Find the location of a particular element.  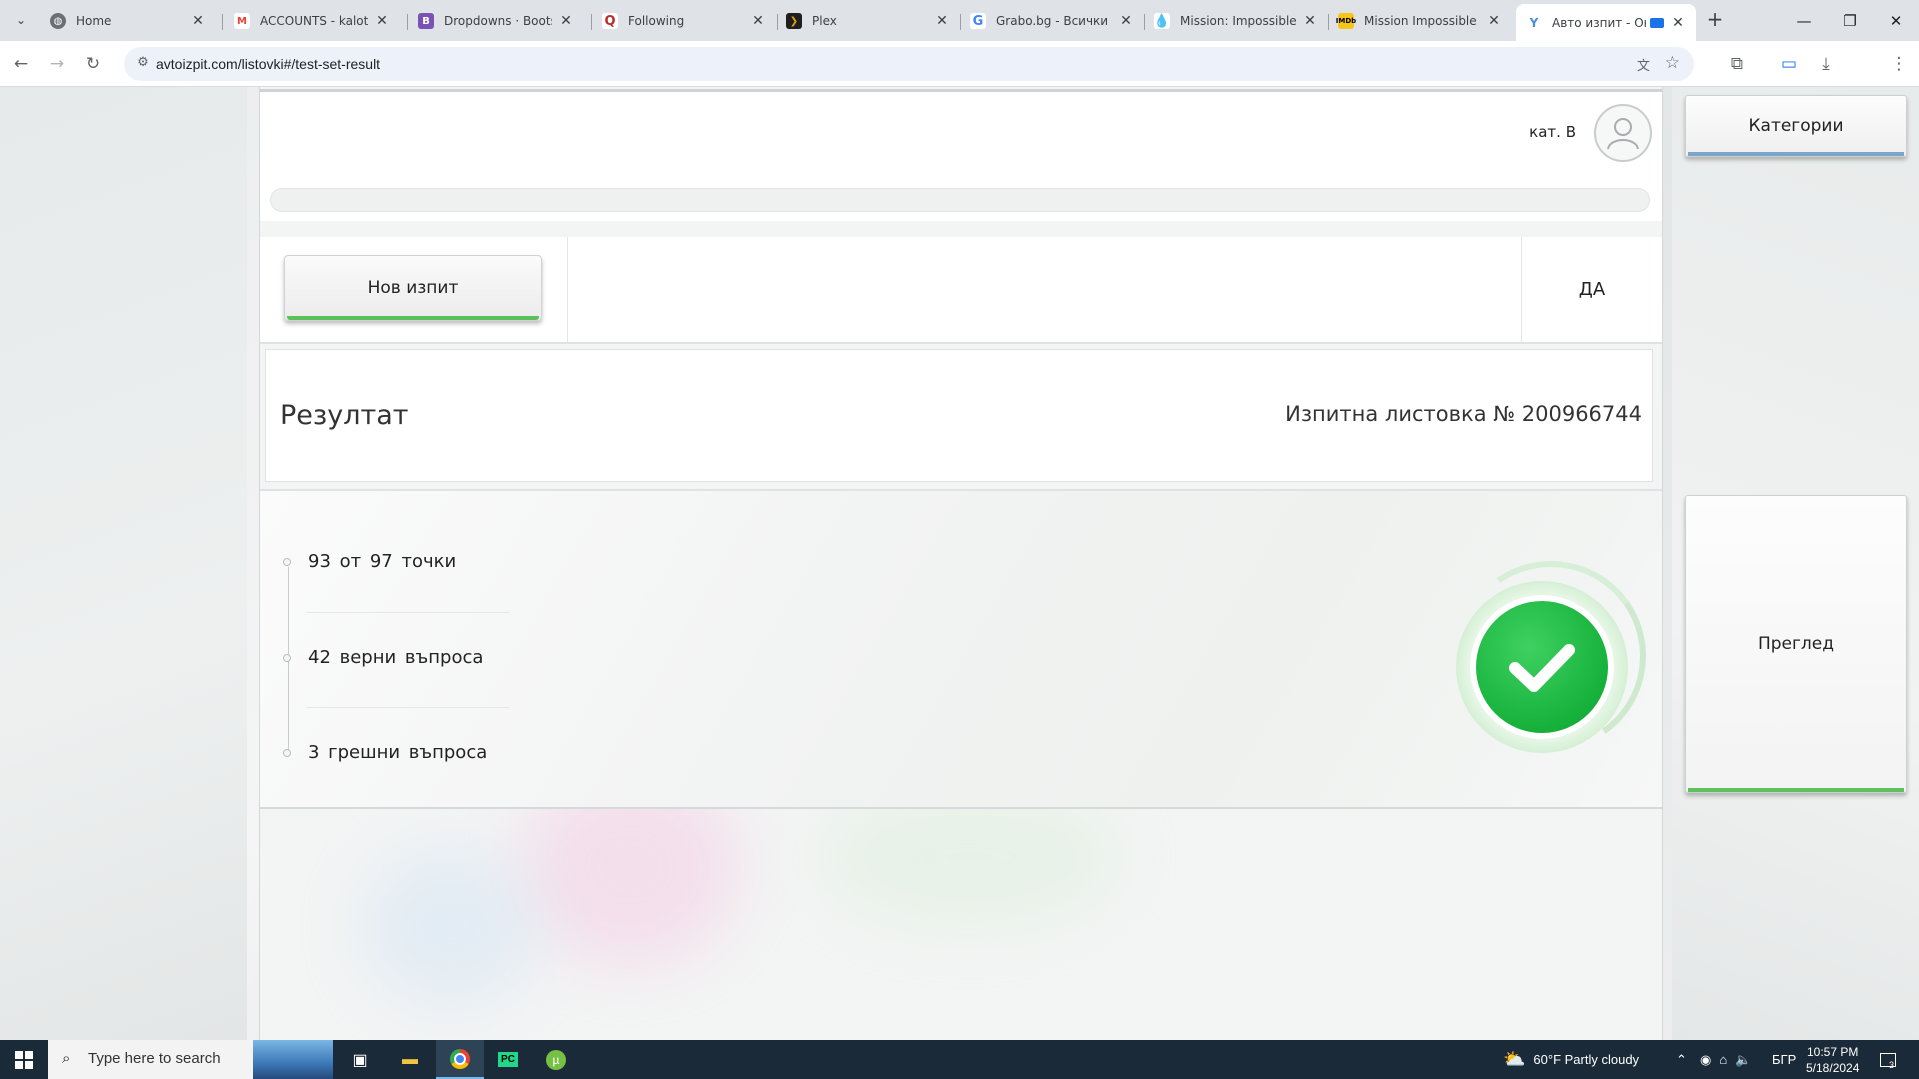

exam-sheet-number: Изпитна листовка № 200966744 is located at coordinates (1463, 414).